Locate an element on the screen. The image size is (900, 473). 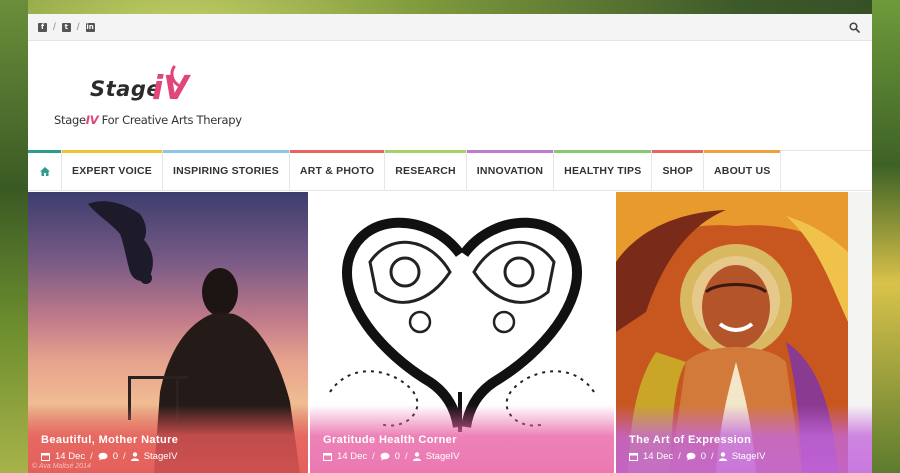
post-title: The Art of Expression is located at coordinates (690, 440).